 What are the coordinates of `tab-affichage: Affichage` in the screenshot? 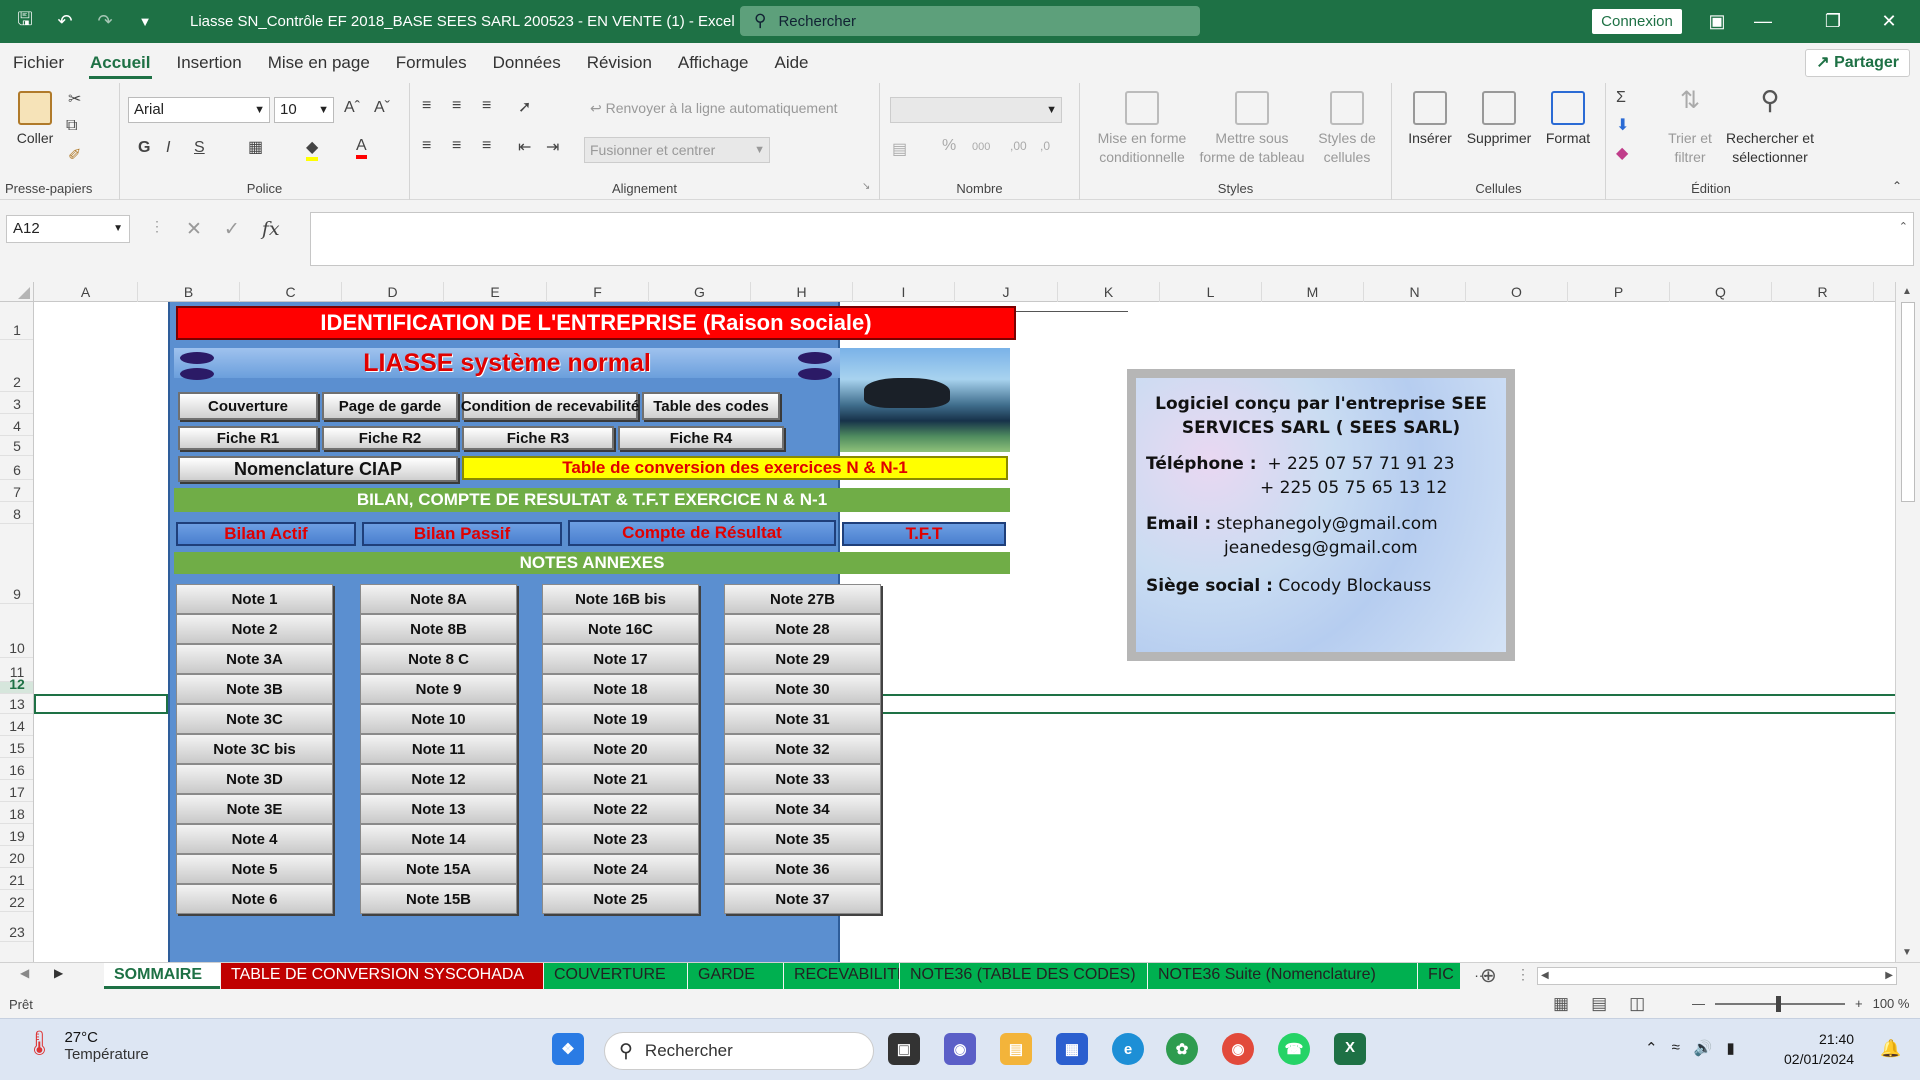 It's located at (713, 63).